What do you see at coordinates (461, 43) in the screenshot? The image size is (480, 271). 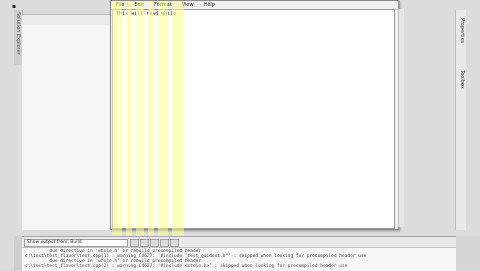 I see `right-dock-label: Properties` at bounding box center [461, 43].